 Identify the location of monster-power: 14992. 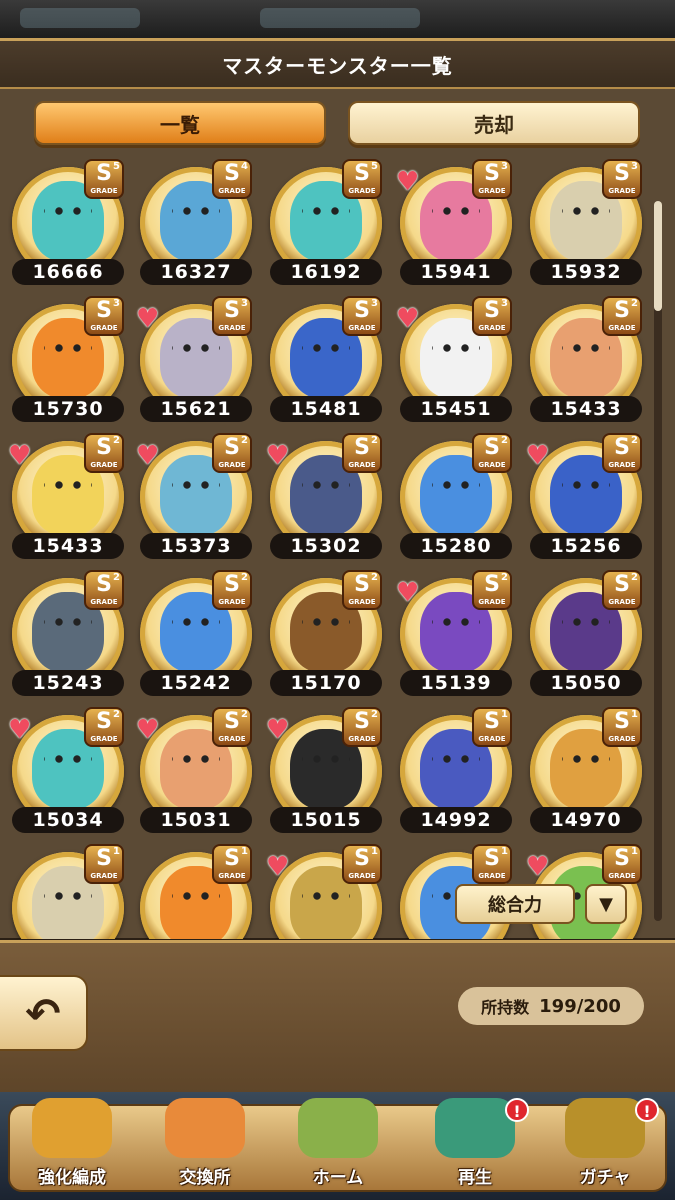
(456, 820).